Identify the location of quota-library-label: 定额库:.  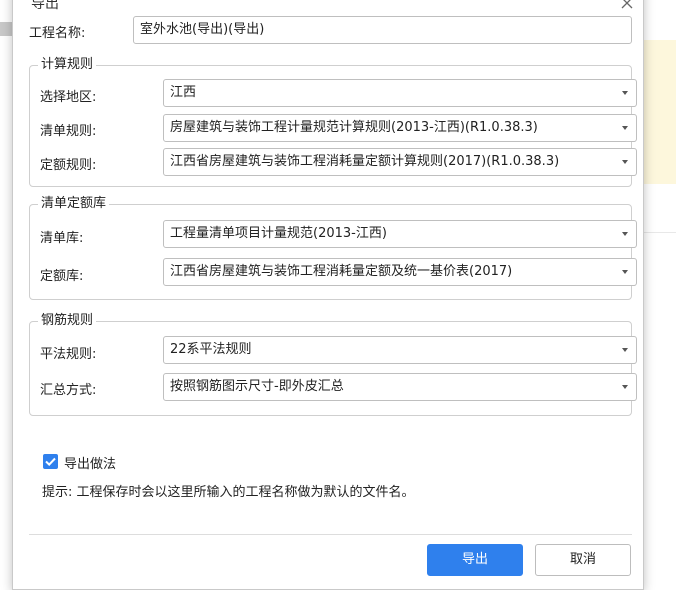
(62, 276).